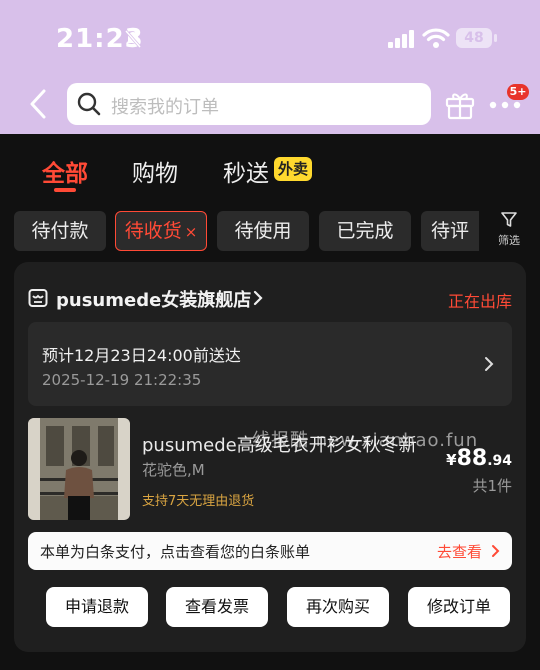  Describe the element at coordinates (153, 299) in the screenshot. I see `shop-name: pusumede女装旗舰店` at that location.